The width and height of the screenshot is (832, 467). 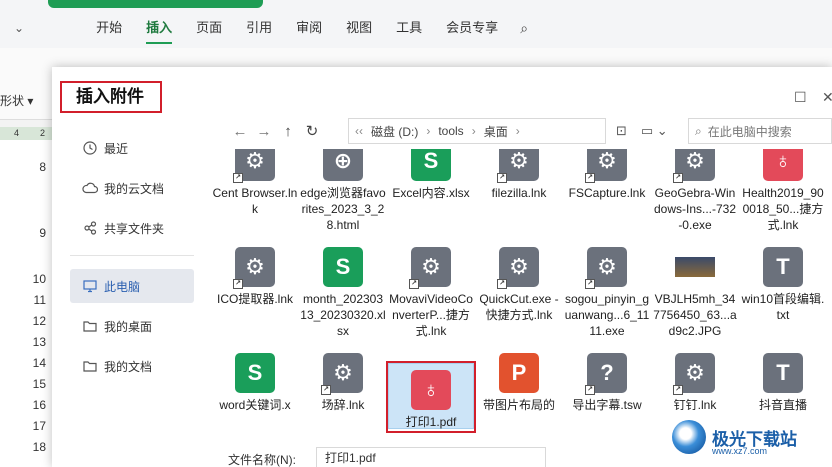 I want to click on watermark-url: www.xz7.com, so click(x=740, y=451).